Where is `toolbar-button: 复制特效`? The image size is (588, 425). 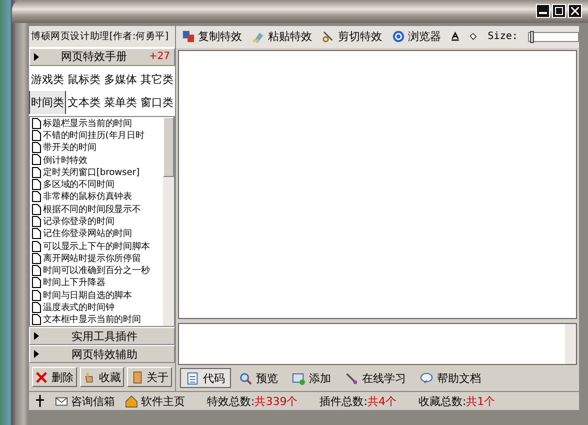 toolbar-button: 复制特效 is located at coordinates (212, 36).